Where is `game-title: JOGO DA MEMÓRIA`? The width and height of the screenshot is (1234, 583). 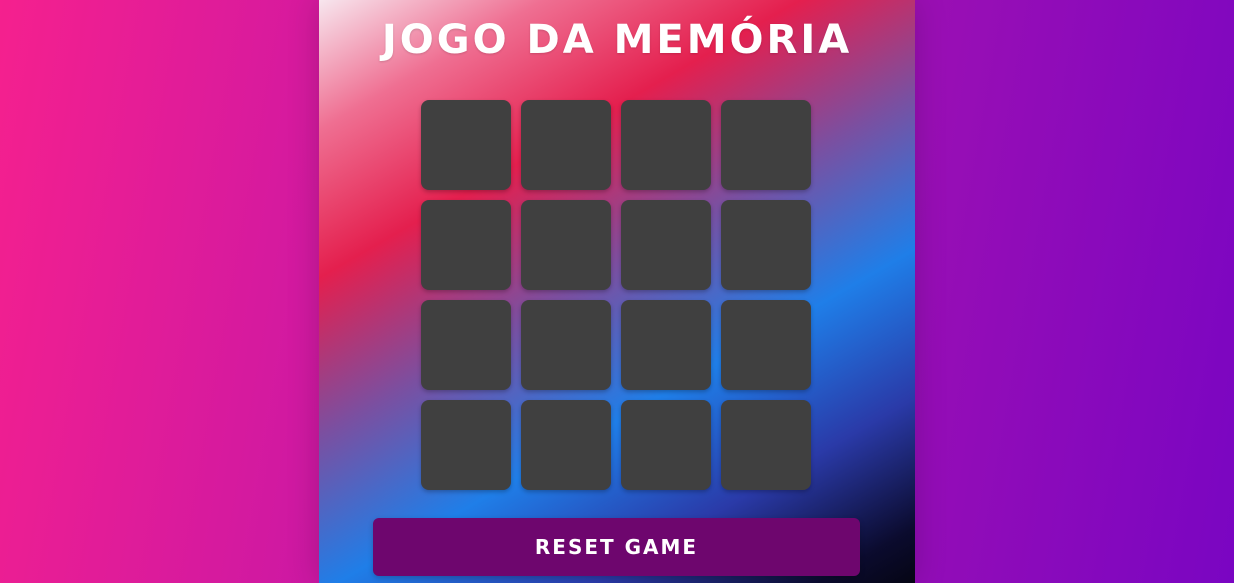 game-title: JOGO DA MEMÓRIA is located at coordinates (617, 40).